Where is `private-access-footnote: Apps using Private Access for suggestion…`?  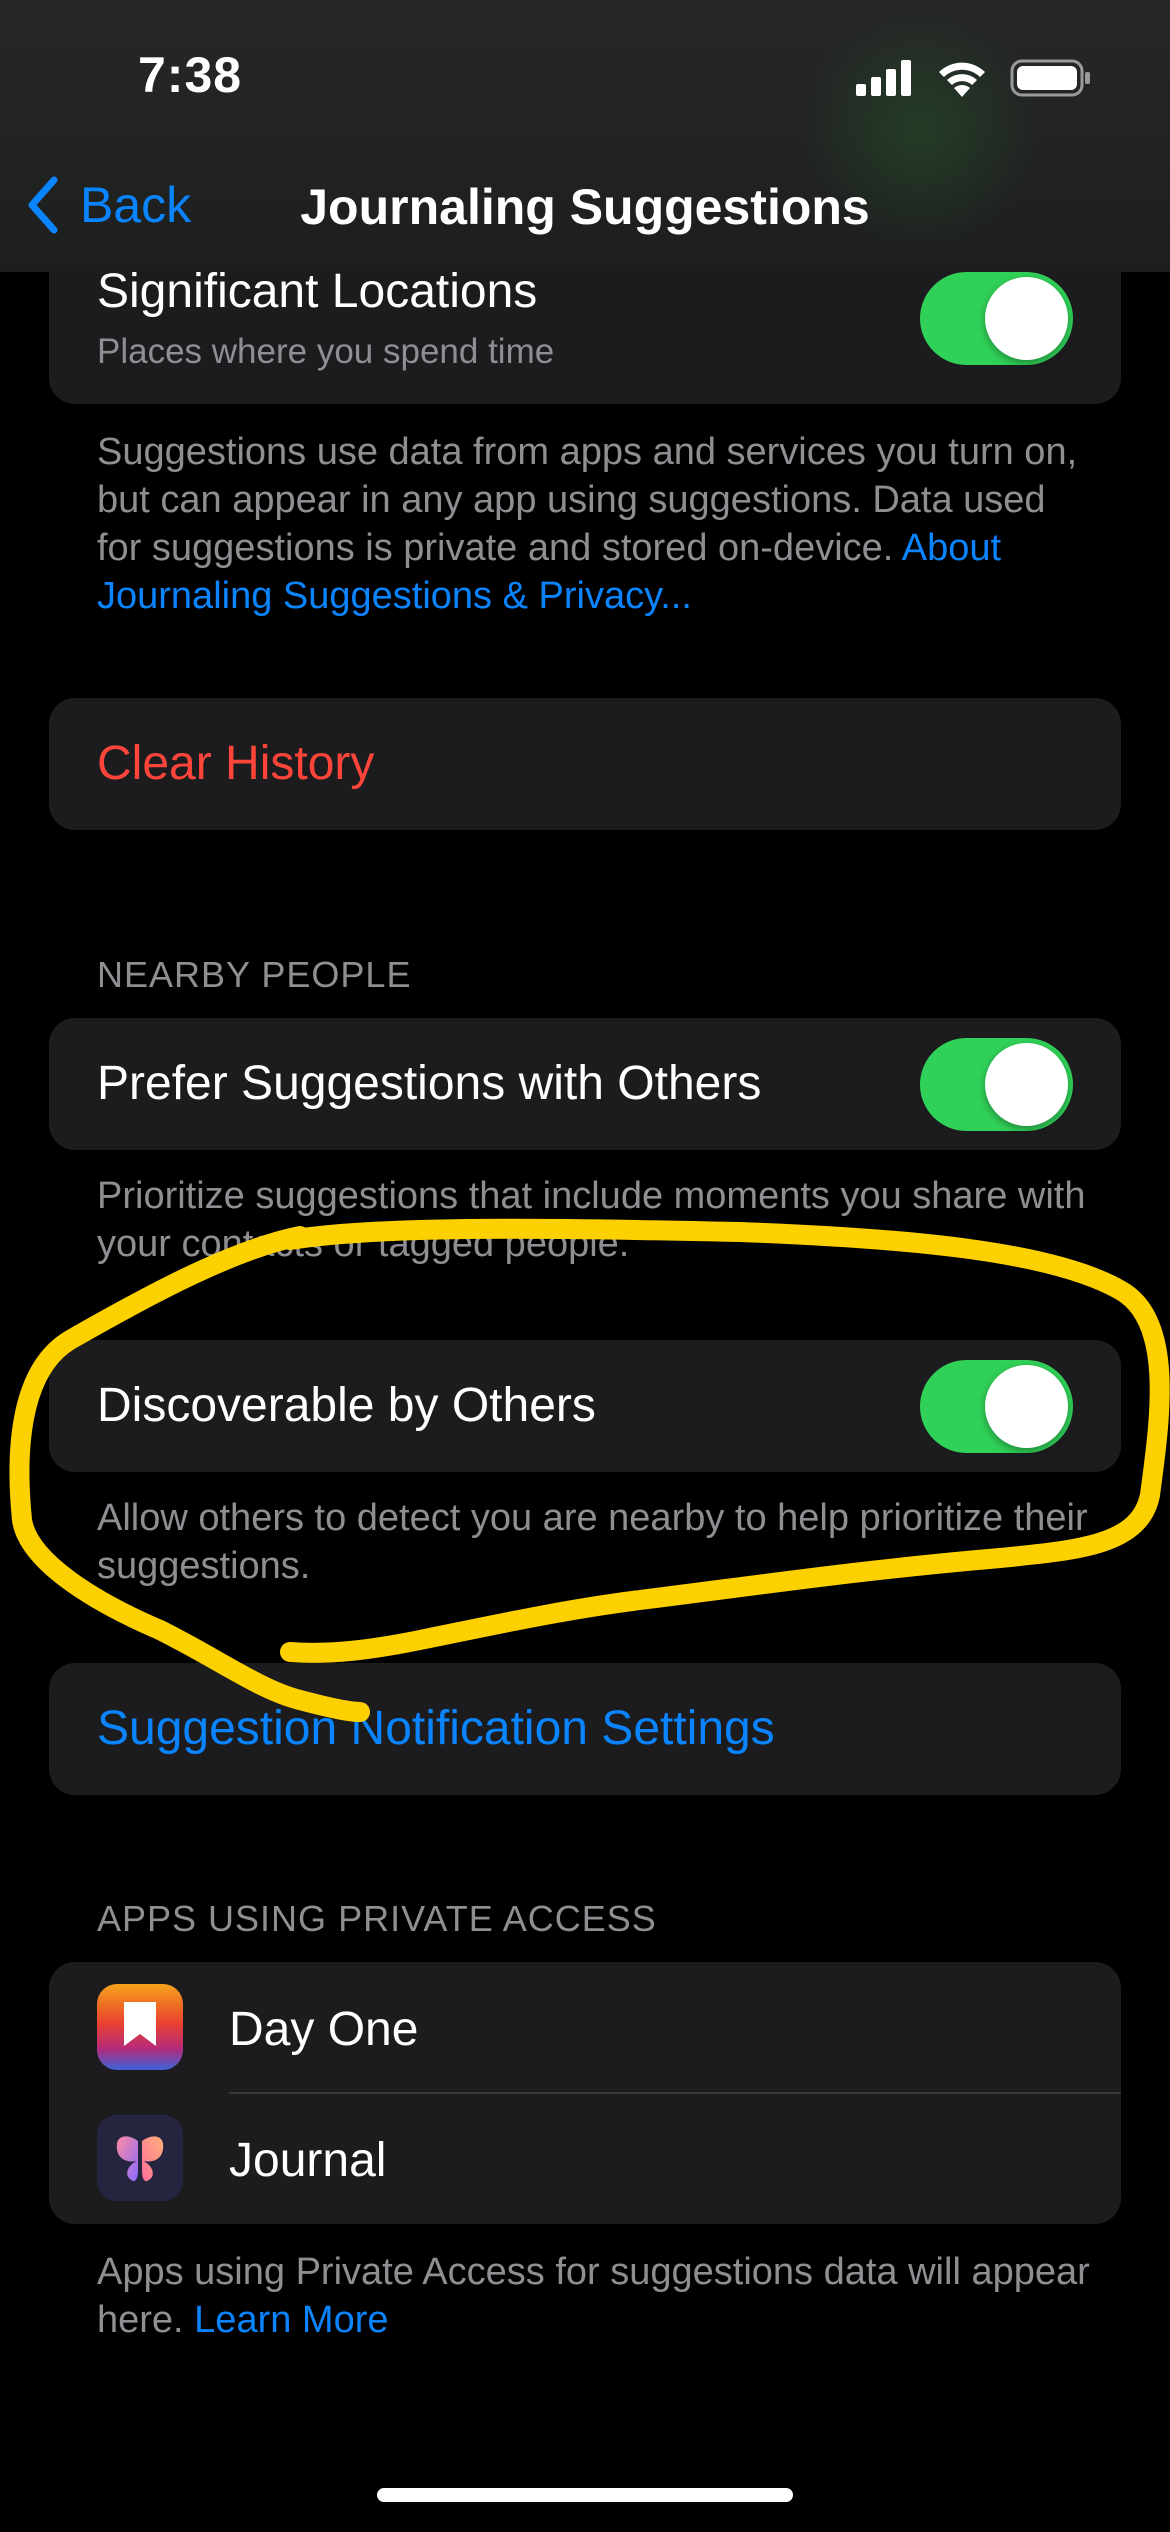
private-access-footnote: Apps using Private Access for suggestion… is located at coordinates (597, 2296).